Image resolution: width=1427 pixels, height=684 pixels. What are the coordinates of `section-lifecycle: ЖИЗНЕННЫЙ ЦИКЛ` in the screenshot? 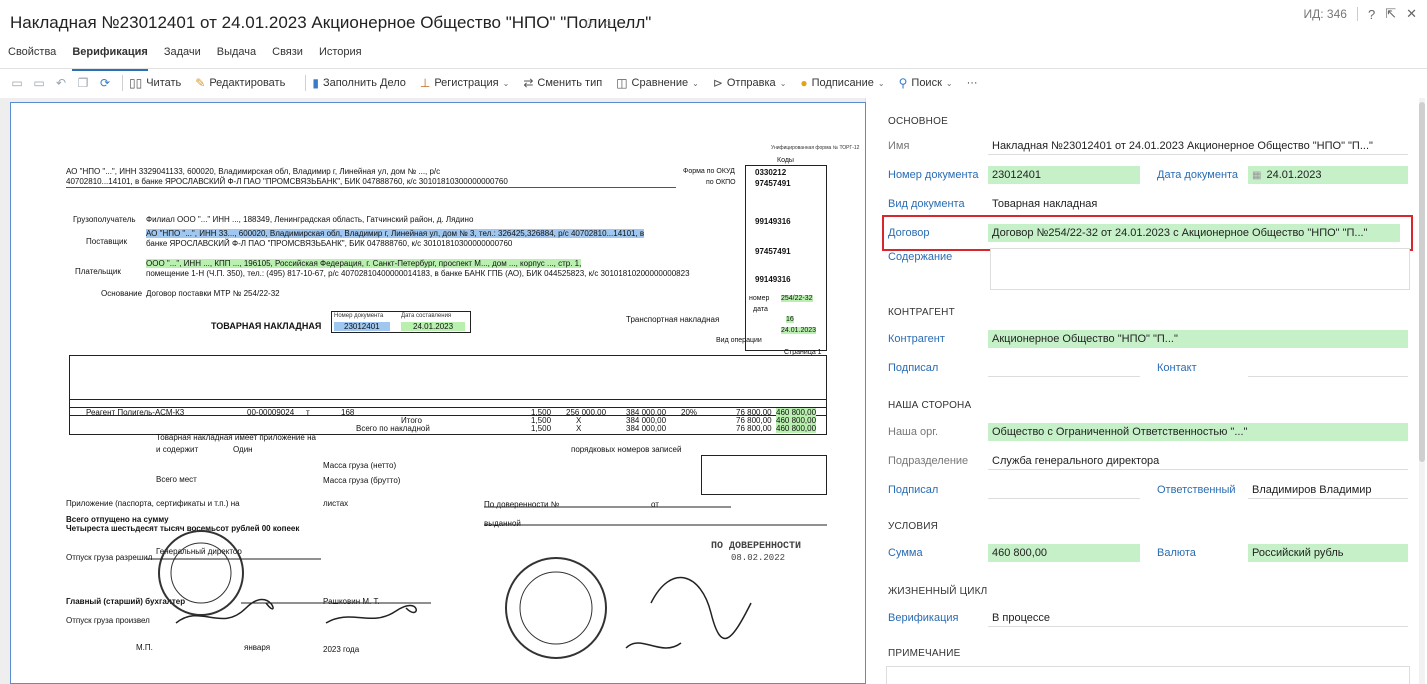 It's located at (938, 591).